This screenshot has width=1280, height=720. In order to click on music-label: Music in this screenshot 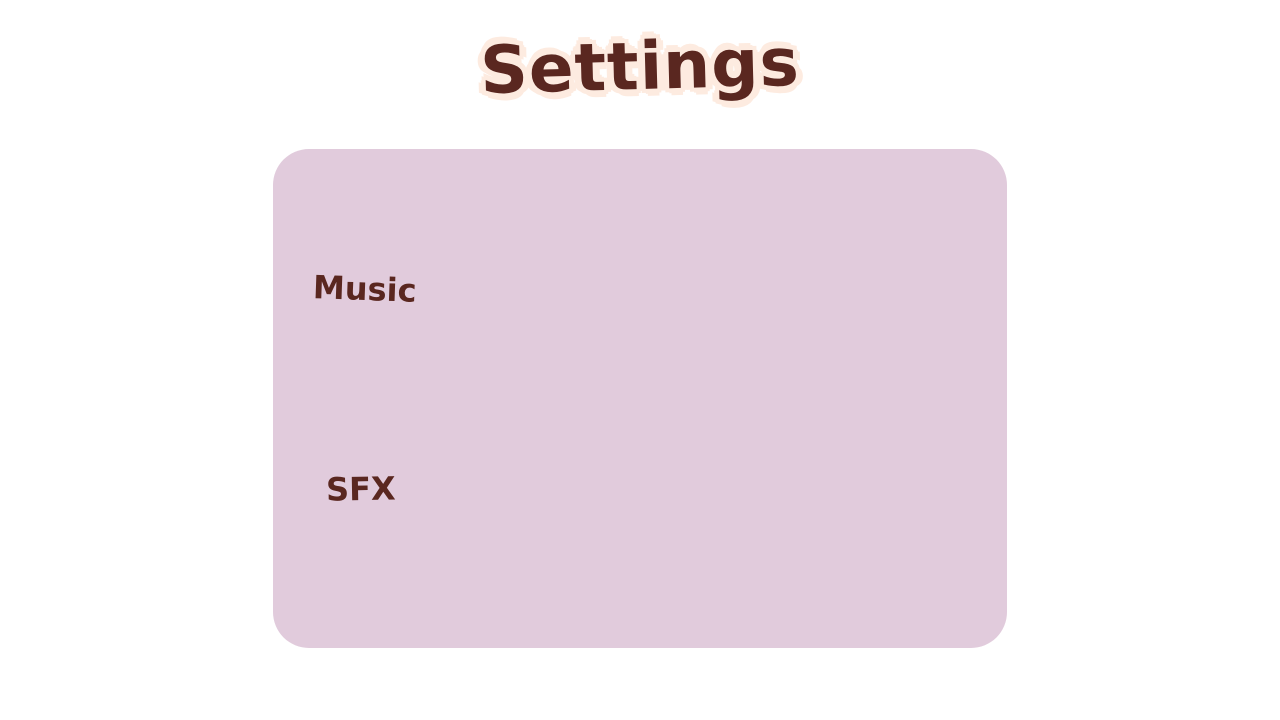, I will do `click(365, 289)`.